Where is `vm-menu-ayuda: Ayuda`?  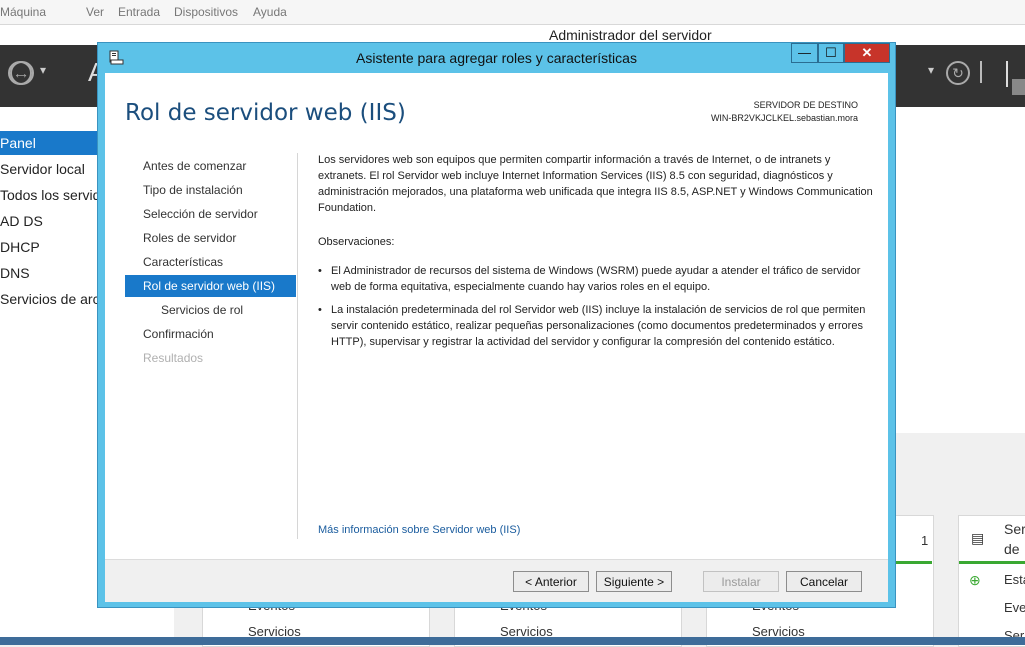 vm-menu-ayuda: Ayuda is located at coordinates (270, 12).